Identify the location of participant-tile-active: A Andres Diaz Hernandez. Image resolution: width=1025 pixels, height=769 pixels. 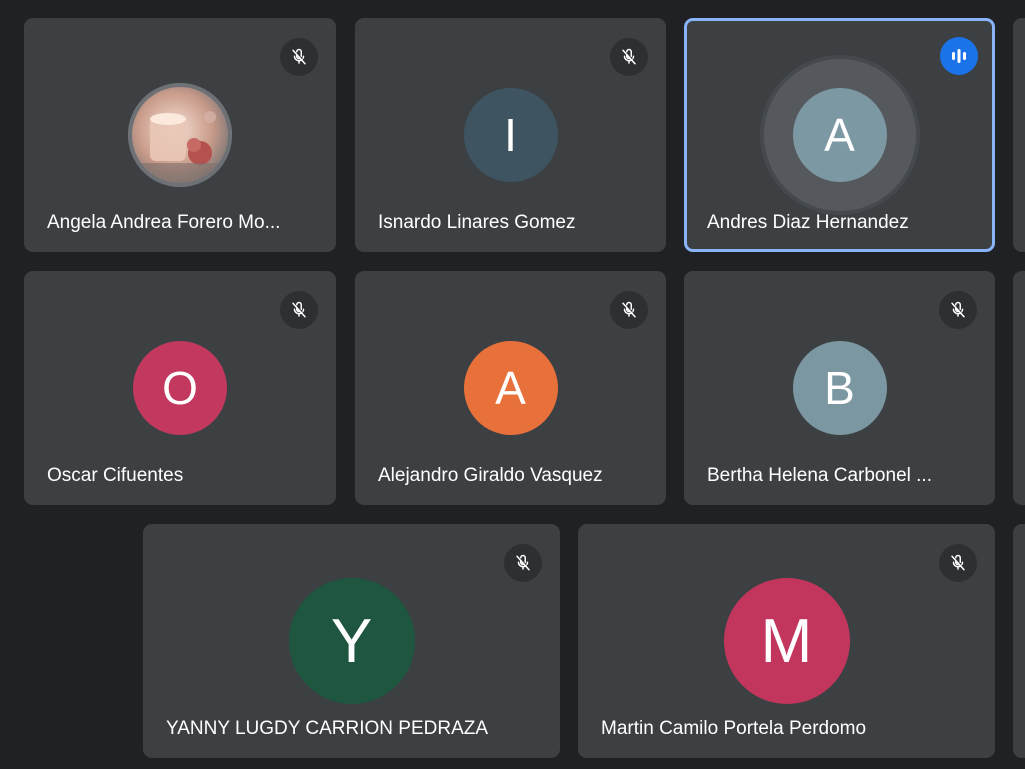
(839, 135).